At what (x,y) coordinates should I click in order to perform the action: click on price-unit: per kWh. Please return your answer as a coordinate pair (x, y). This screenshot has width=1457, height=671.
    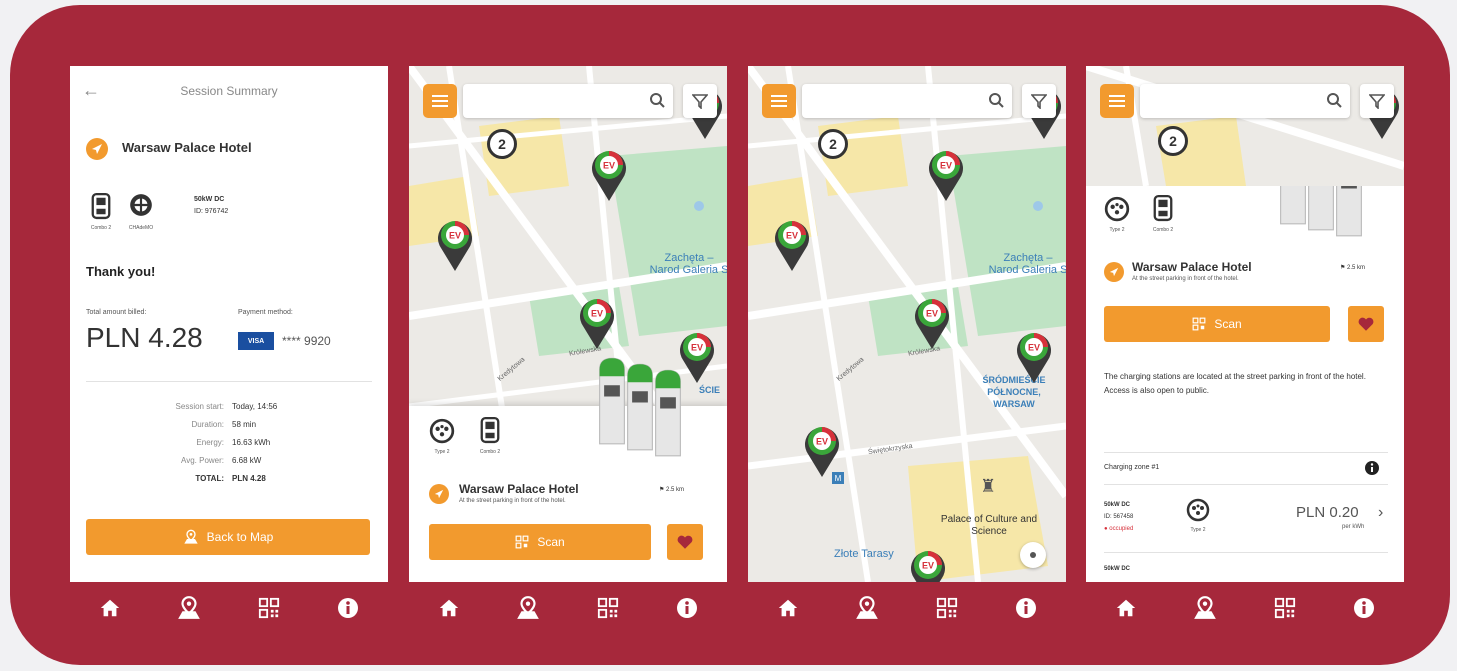
    Looking at the image, I should click on (1353, 527).